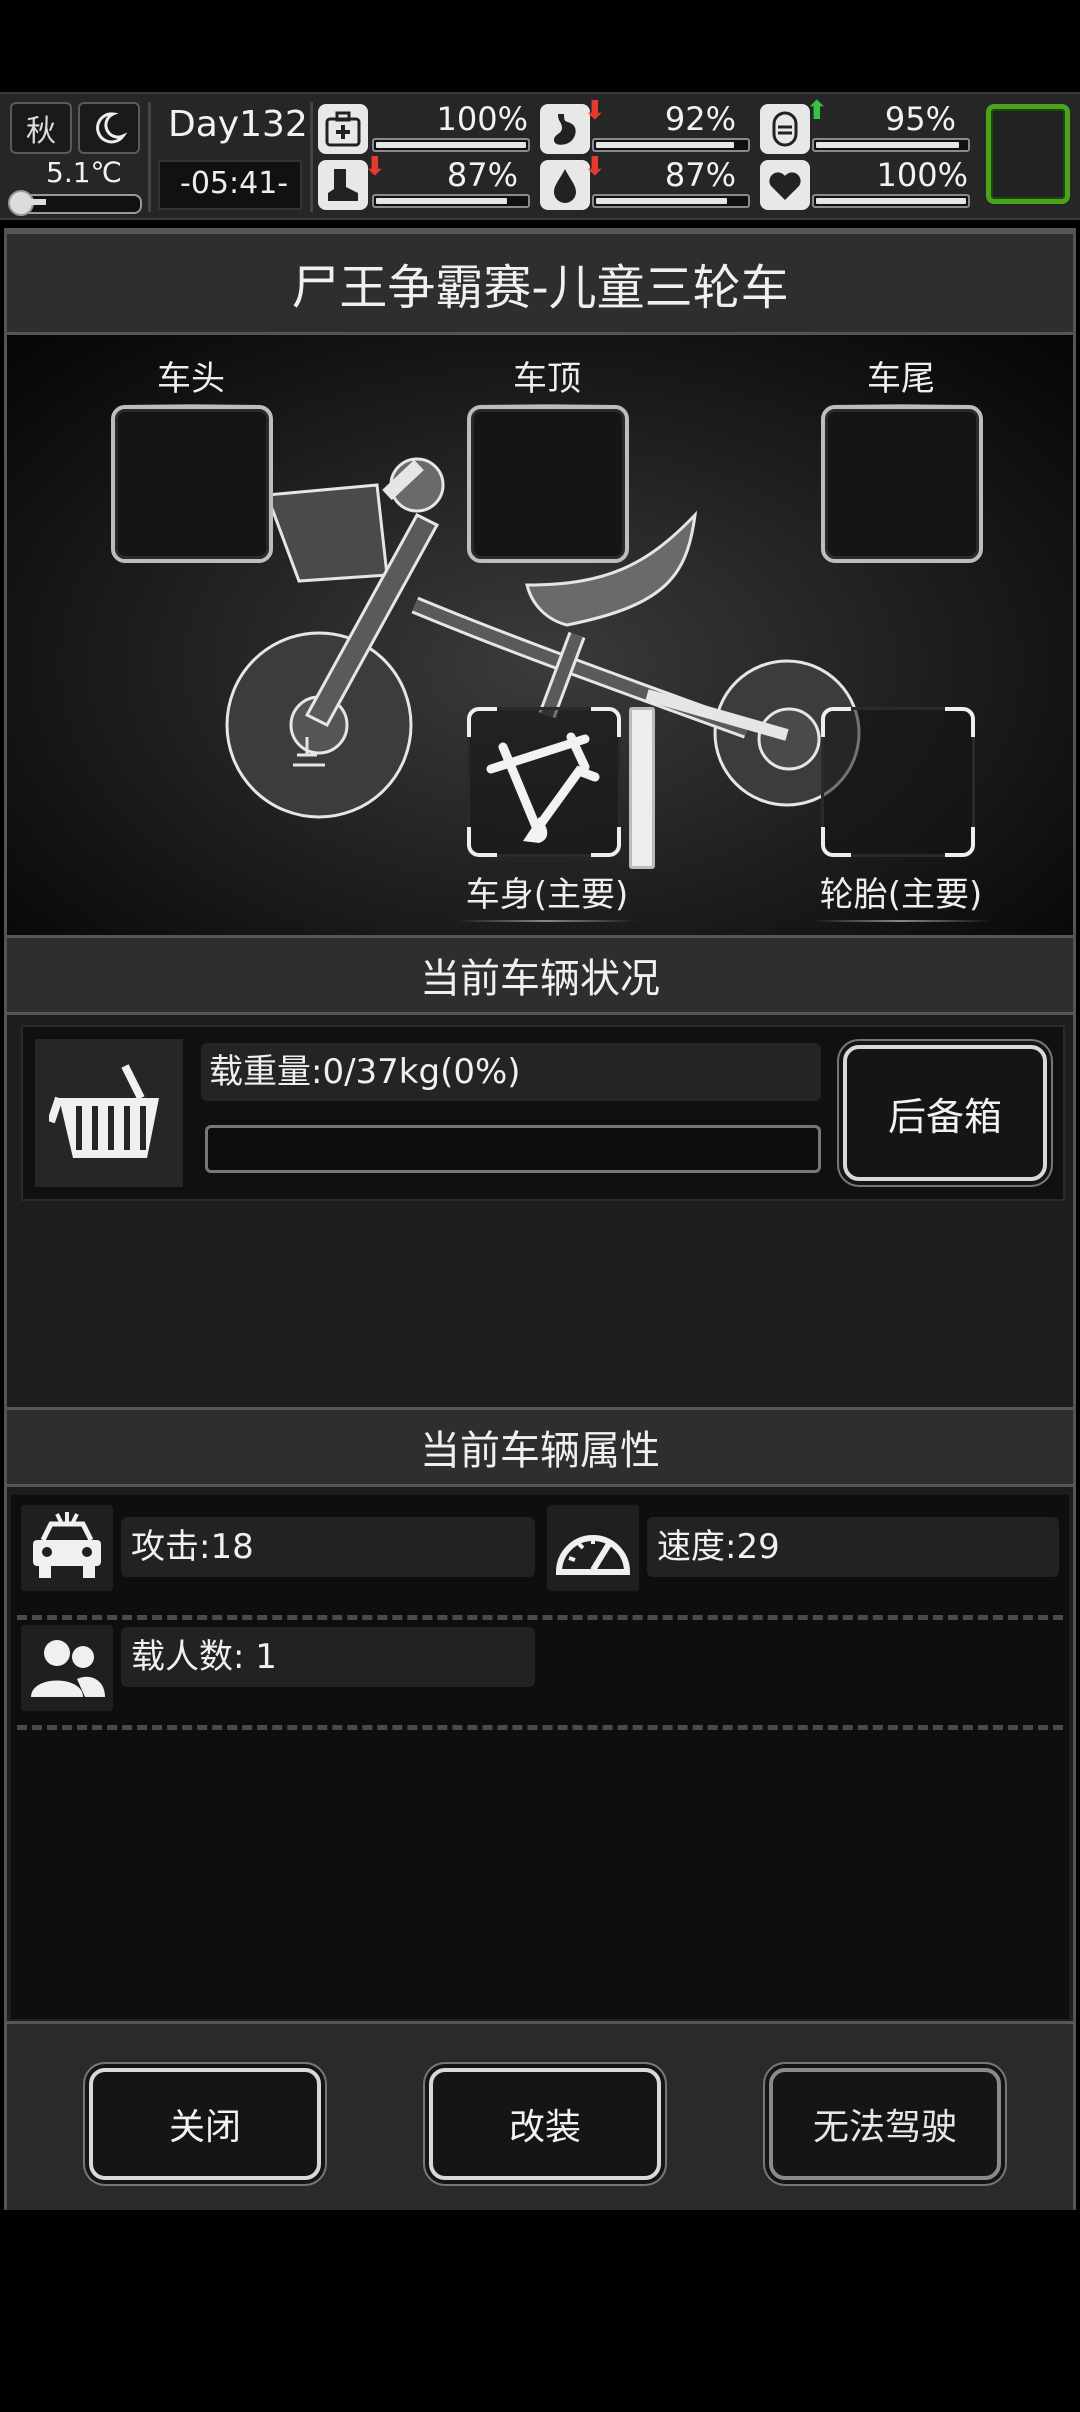 The width and height of the screenshot is (1080, 2412). I want to click on hunger-bar, so click(671, 145).